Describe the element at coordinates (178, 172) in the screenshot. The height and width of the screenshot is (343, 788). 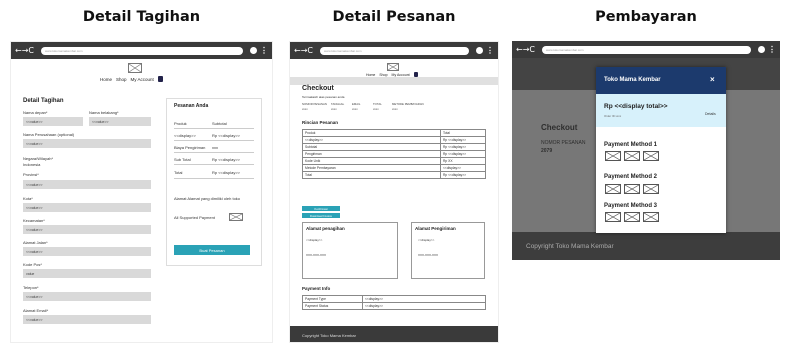
I see `total-label: Total` at that location.